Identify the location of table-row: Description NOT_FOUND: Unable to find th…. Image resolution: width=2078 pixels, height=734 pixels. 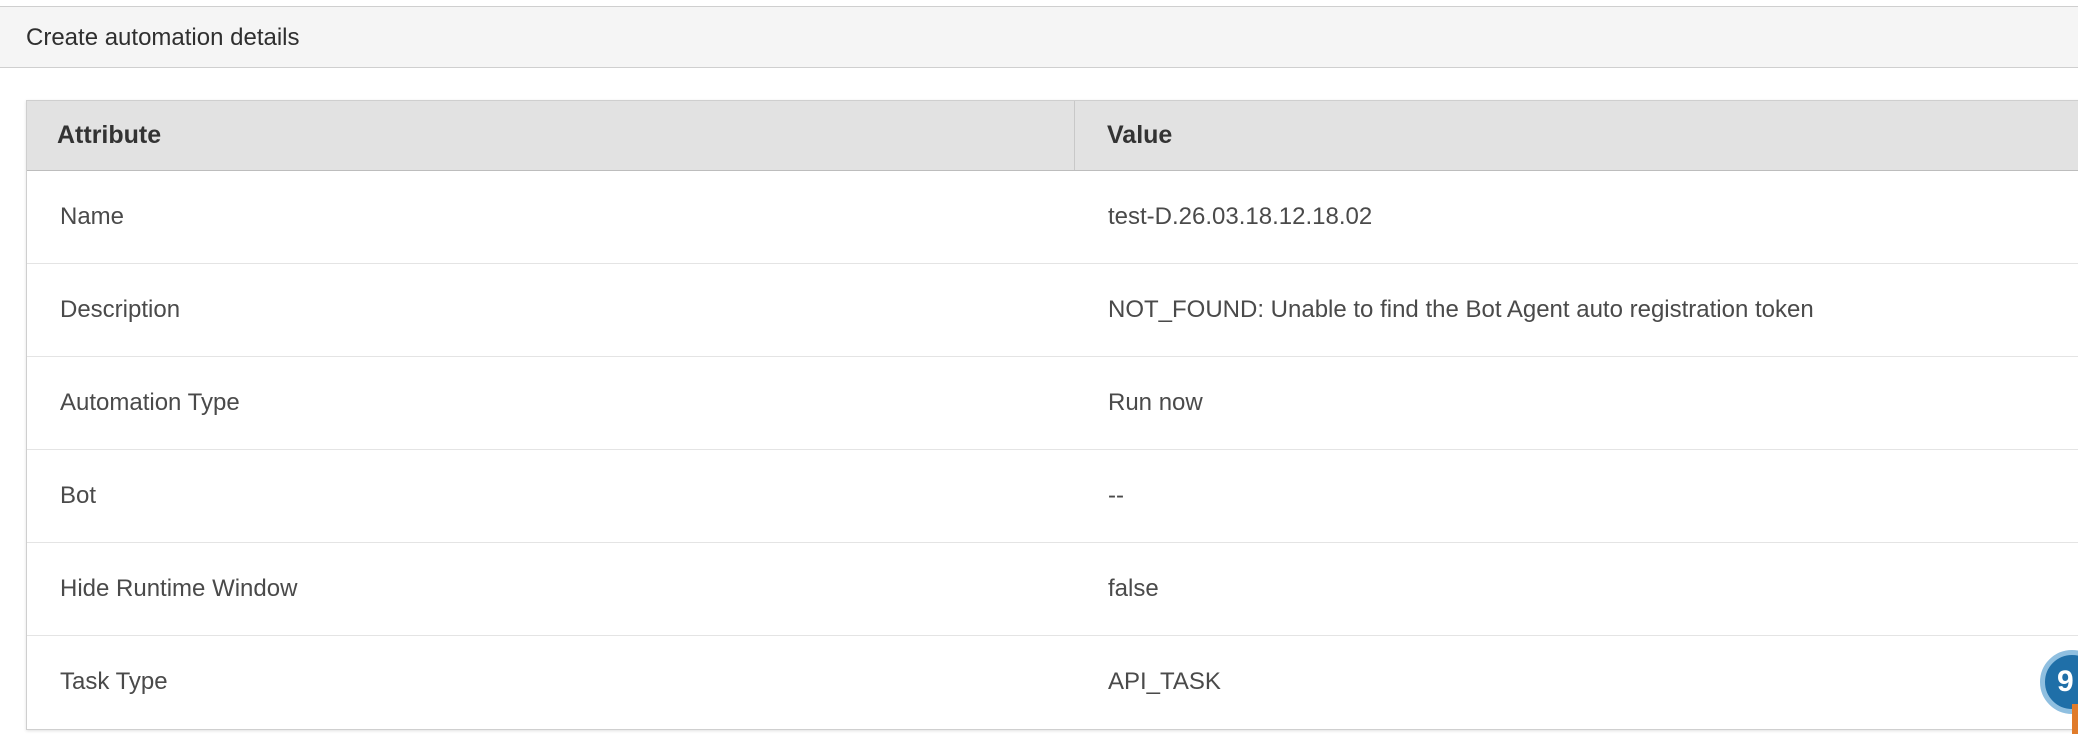
(1052, 310).